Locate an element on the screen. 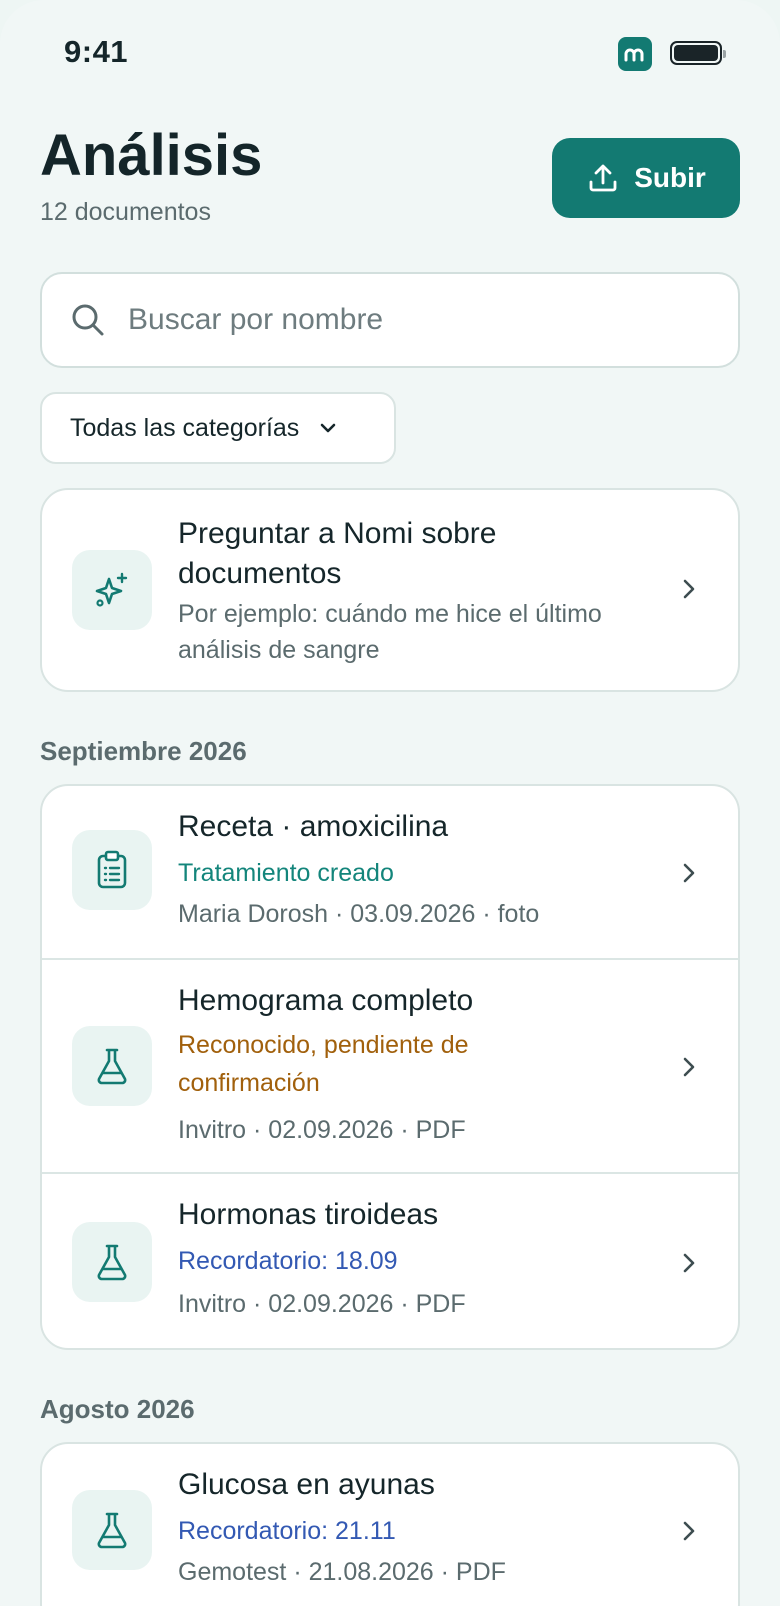  document-meta: Maria Dorosh · 03.09.2026 · foto is located at coordinates (359, 914).